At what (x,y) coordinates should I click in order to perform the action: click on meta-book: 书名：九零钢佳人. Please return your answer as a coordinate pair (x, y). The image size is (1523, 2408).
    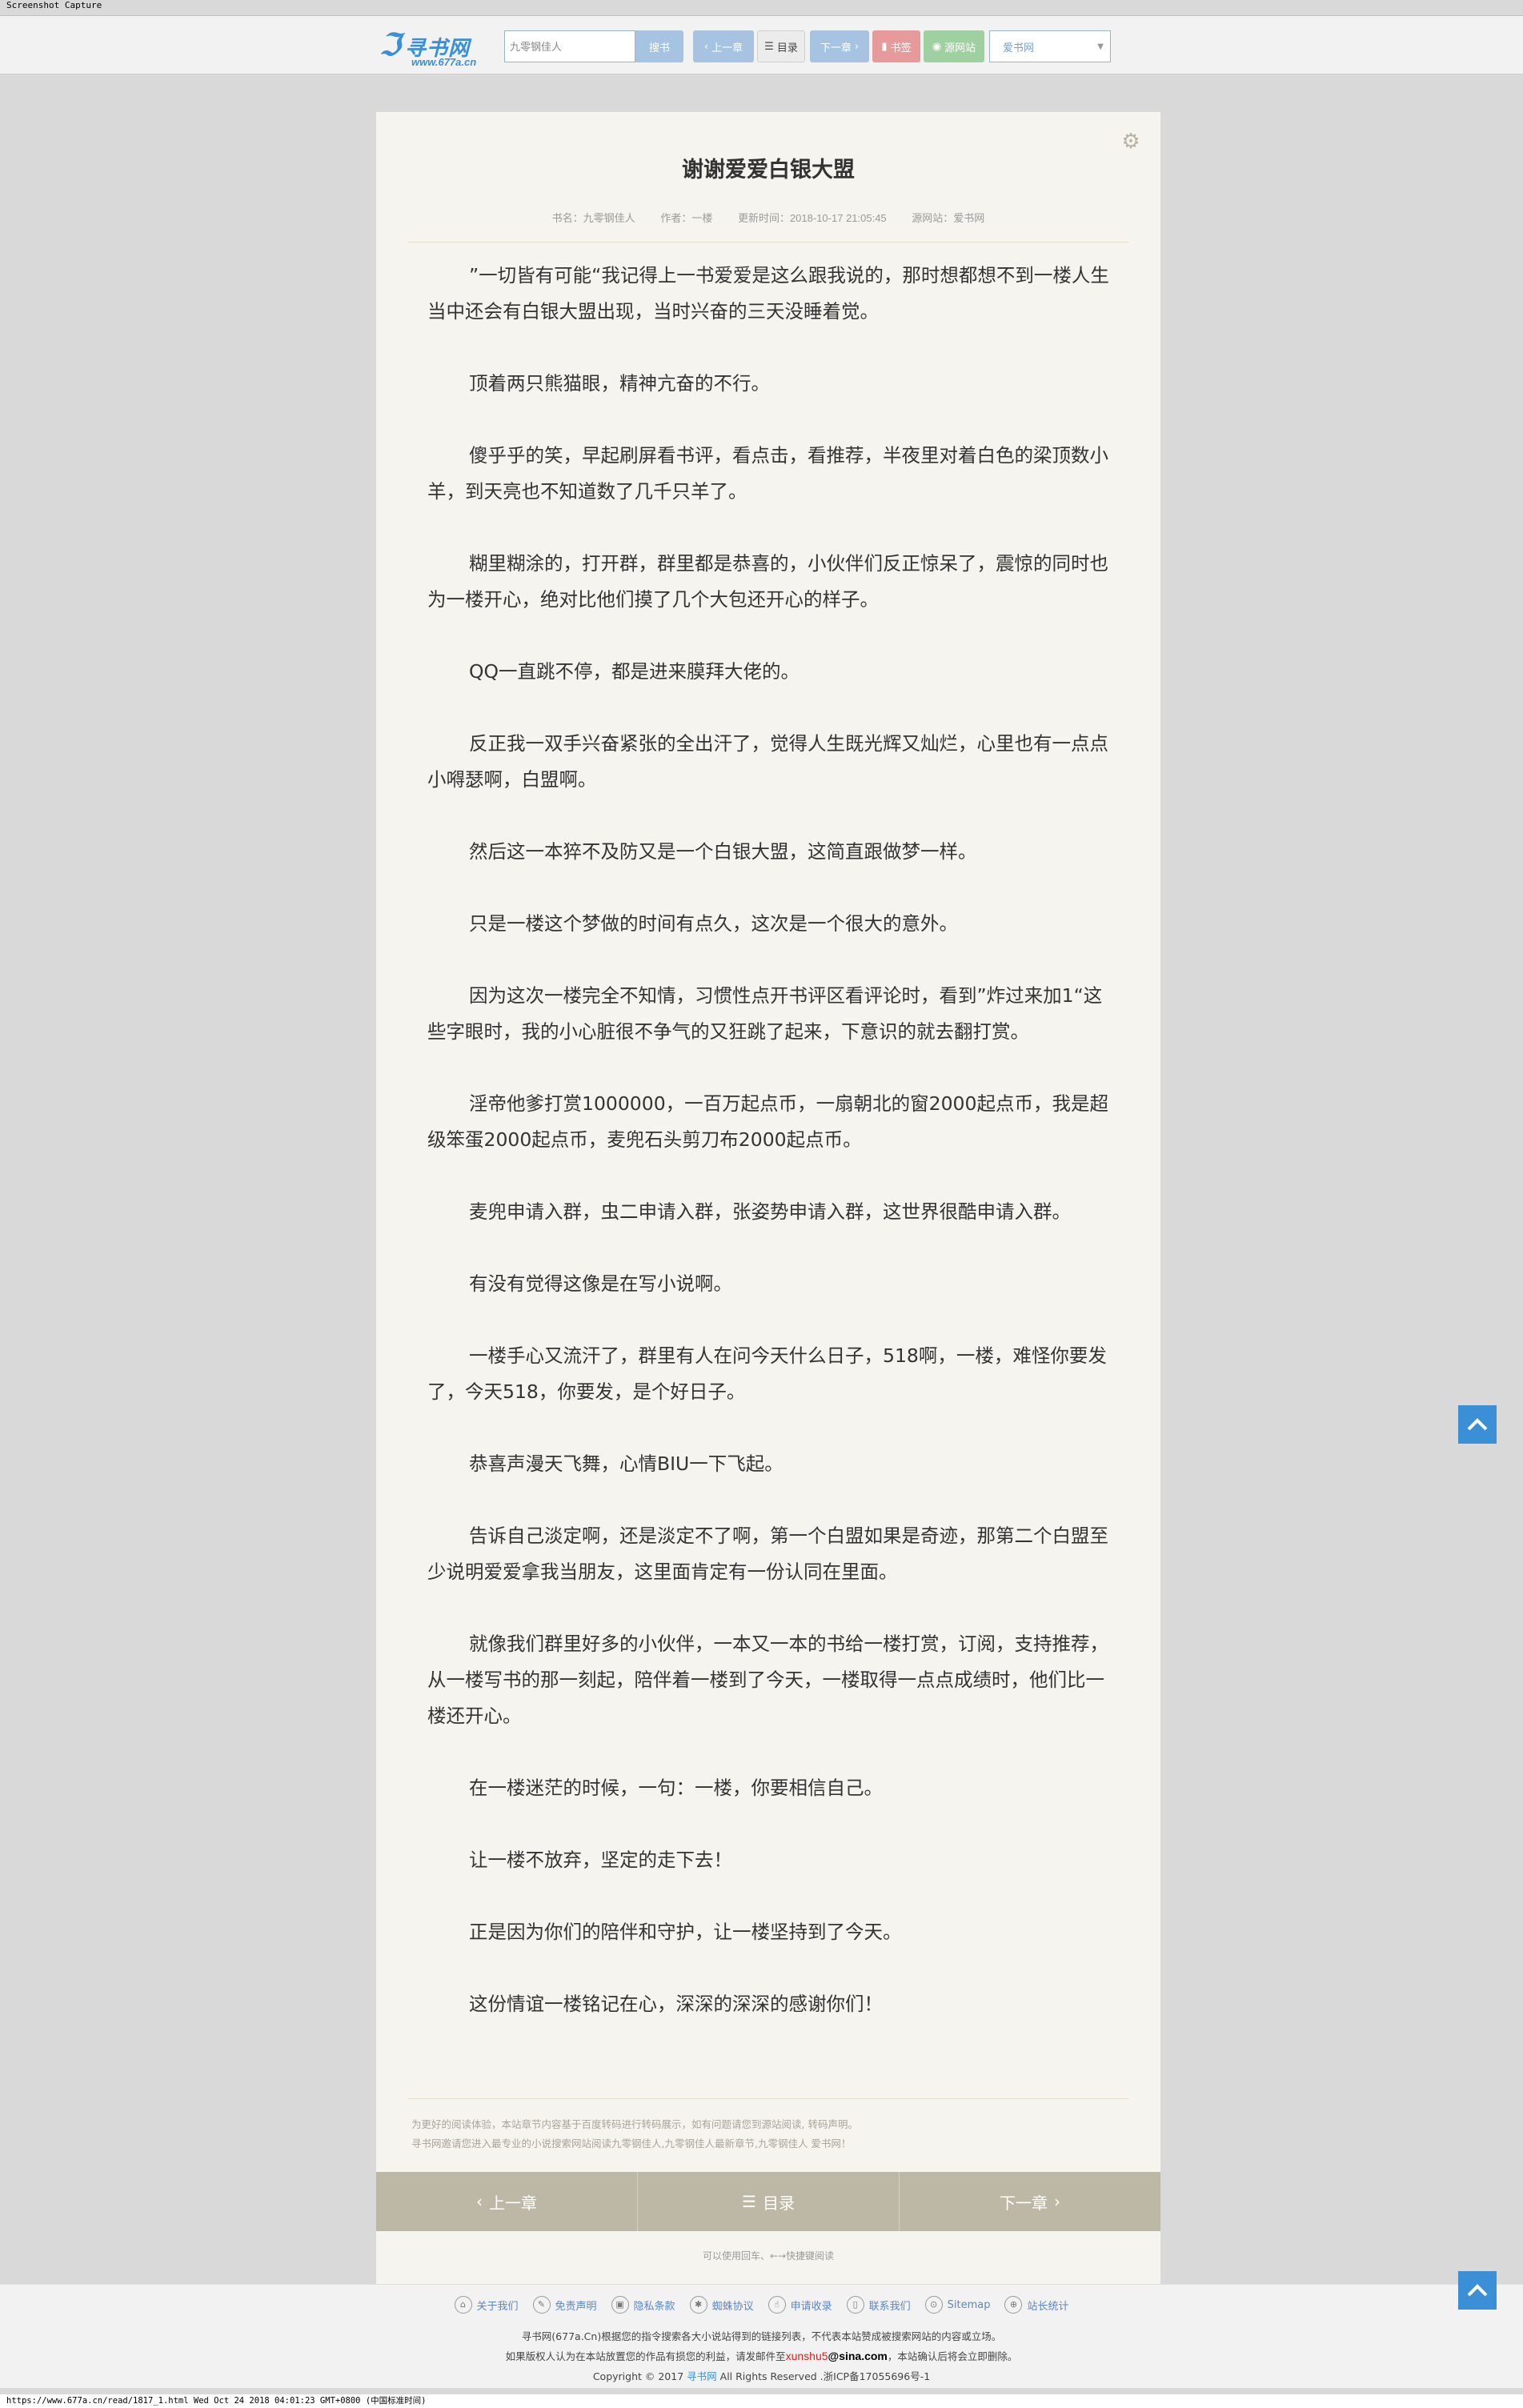
    Looking at the image, I should click on (593, 218).